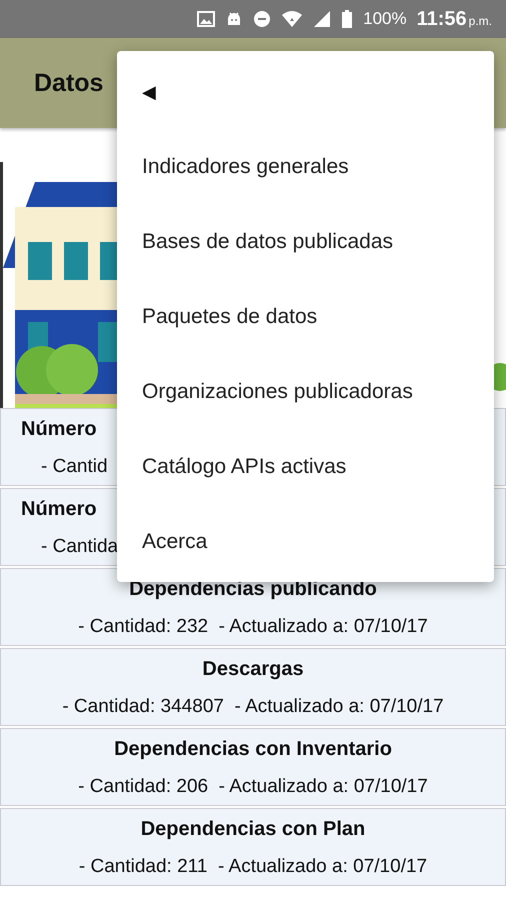 This screenshot has width=506, height=900. What do you see at coordinates (305, 541) in the screenshot?
I see `menu-item: Acerca` at bounding box center [305, 541].